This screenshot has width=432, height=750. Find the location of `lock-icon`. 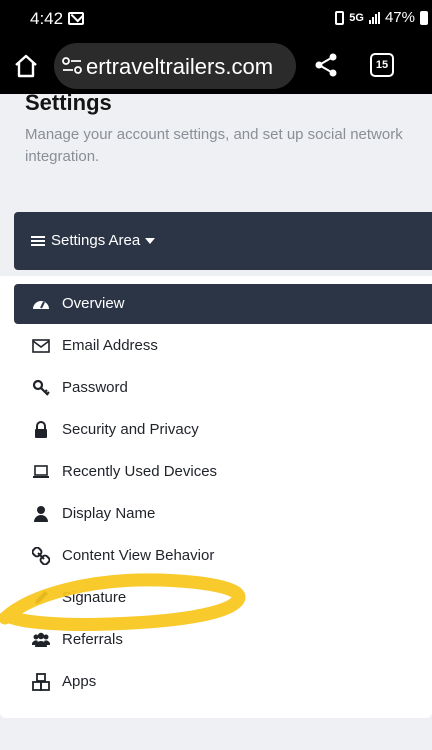

lock-icon is located at coordinates (41, 429).